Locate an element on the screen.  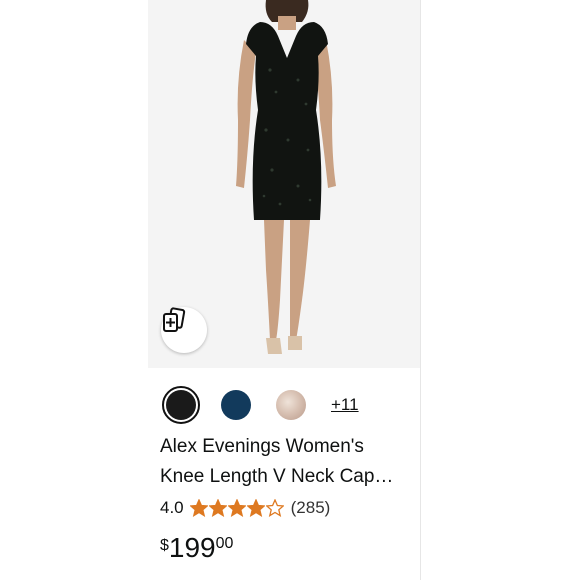
rating-row: 4.0 (285) is located at coordinates (245, 508).